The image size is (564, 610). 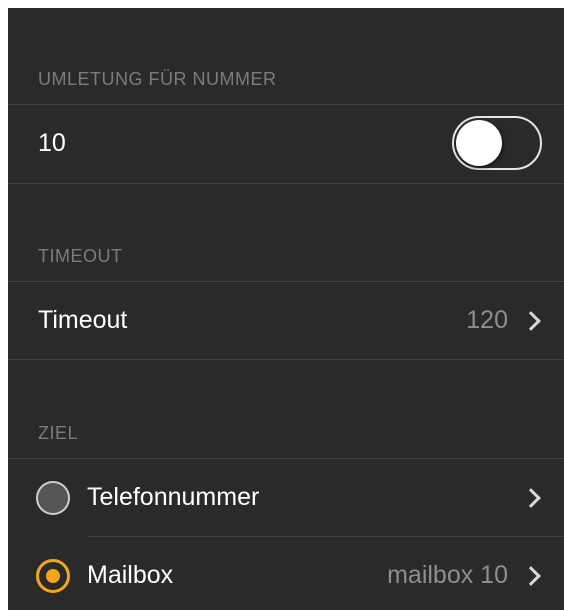 I want to click on section-header-timeout-label: TIMEOUT, so click(x=80, y=256).